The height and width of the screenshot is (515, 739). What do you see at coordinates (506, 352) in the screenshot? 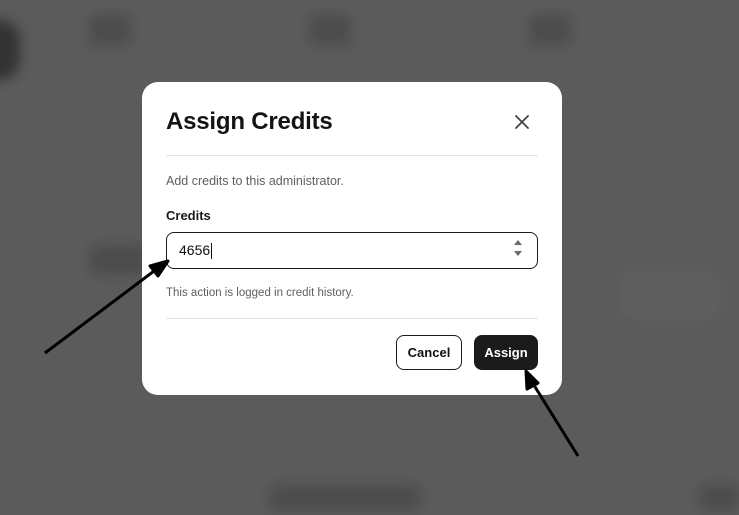
I see `assign-button: Assign` at bounding box center [506, 352].